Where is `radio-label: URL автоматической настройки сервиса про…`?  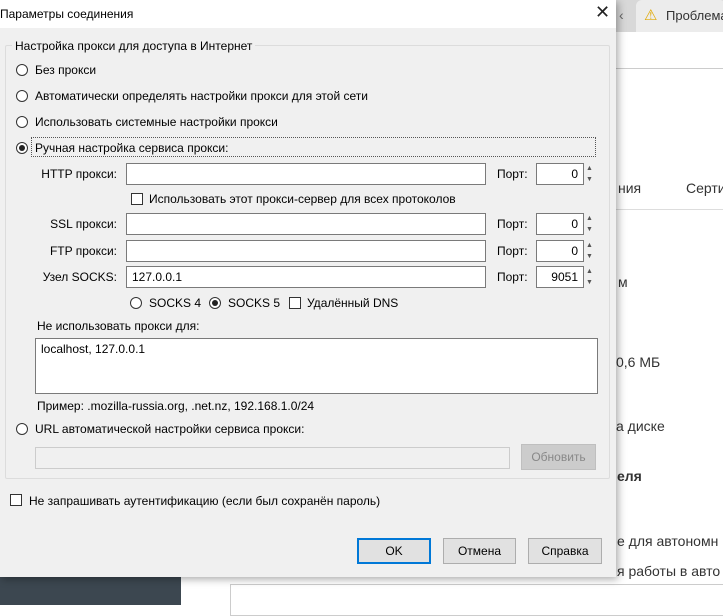
radio-label: URL автоматической настройки сервиса про… is located at coordinates (170, 429).